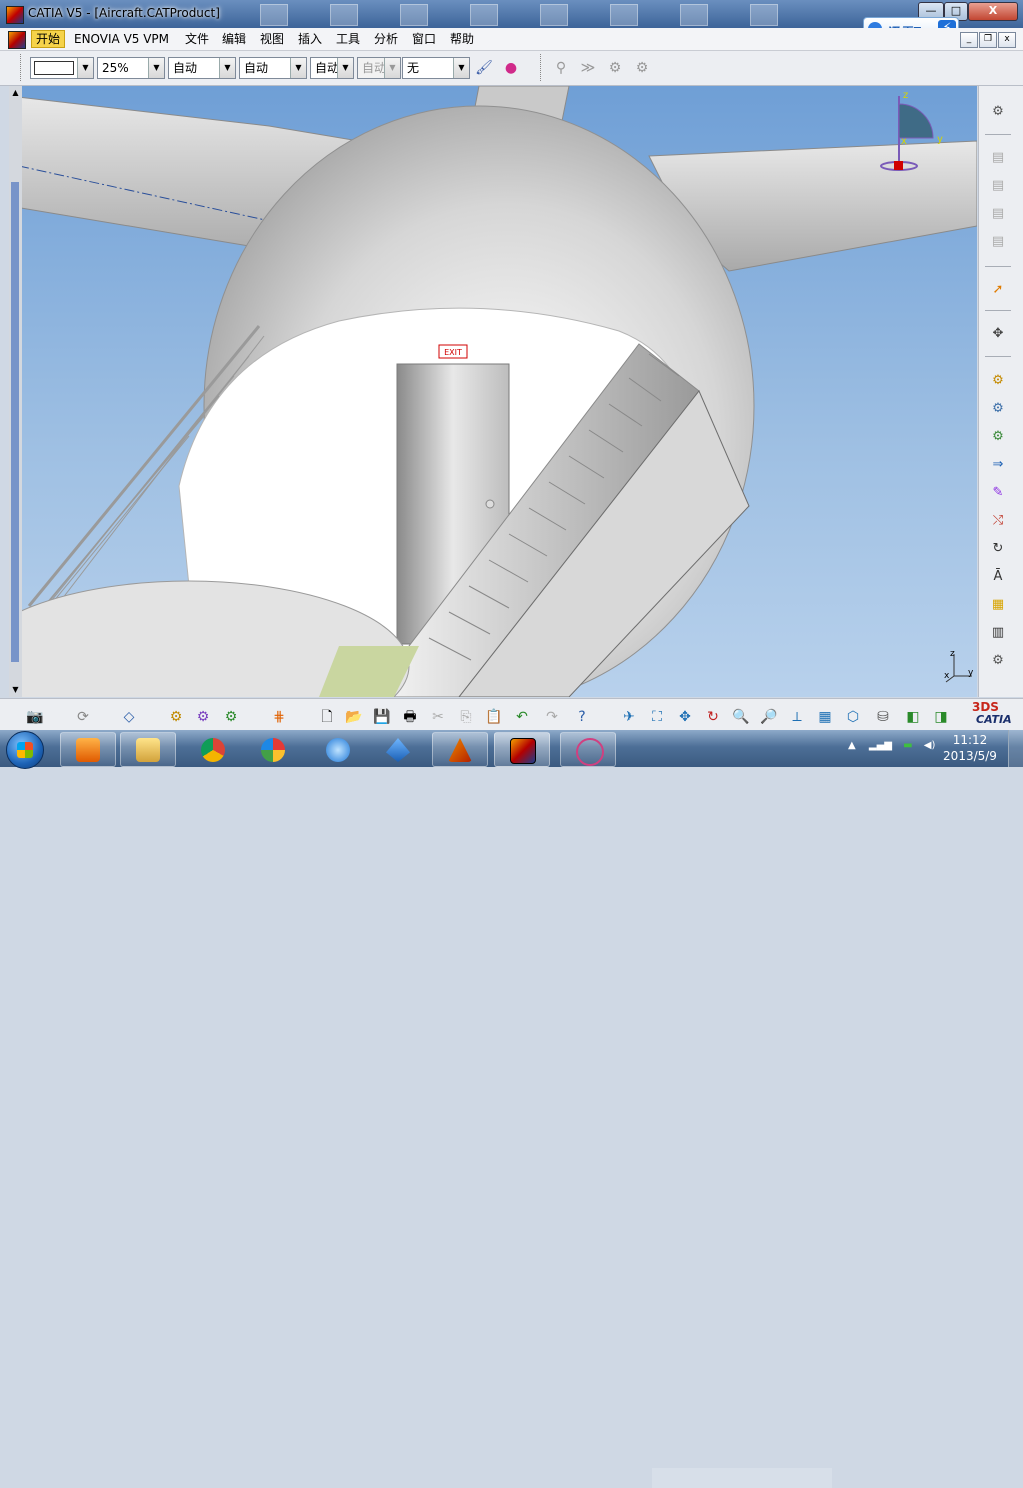 The image size is (1023, 1488). What do you see at coordinates (741, 717) in the screenshot?
I see `zoom-in-icon: 🔍` at bounding box center [741, 717].